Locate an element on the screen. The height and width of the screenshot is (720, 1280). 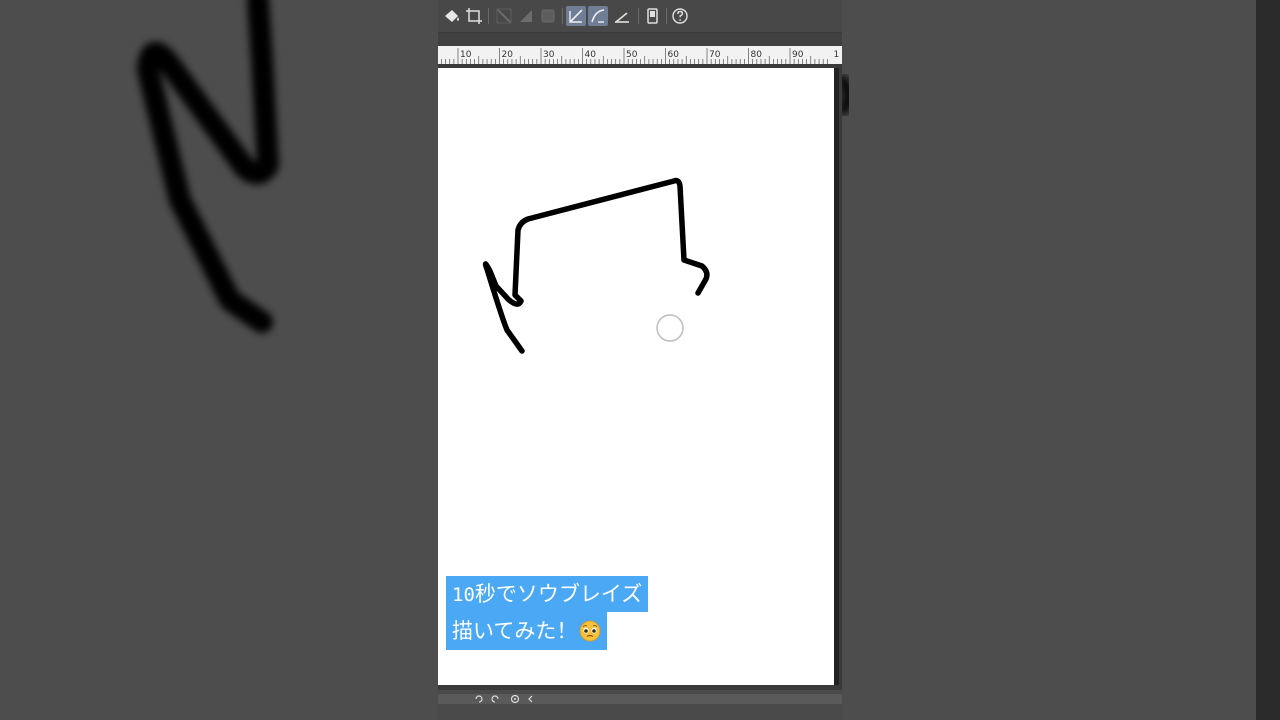
device-icon is located at coordinates (652, 16).